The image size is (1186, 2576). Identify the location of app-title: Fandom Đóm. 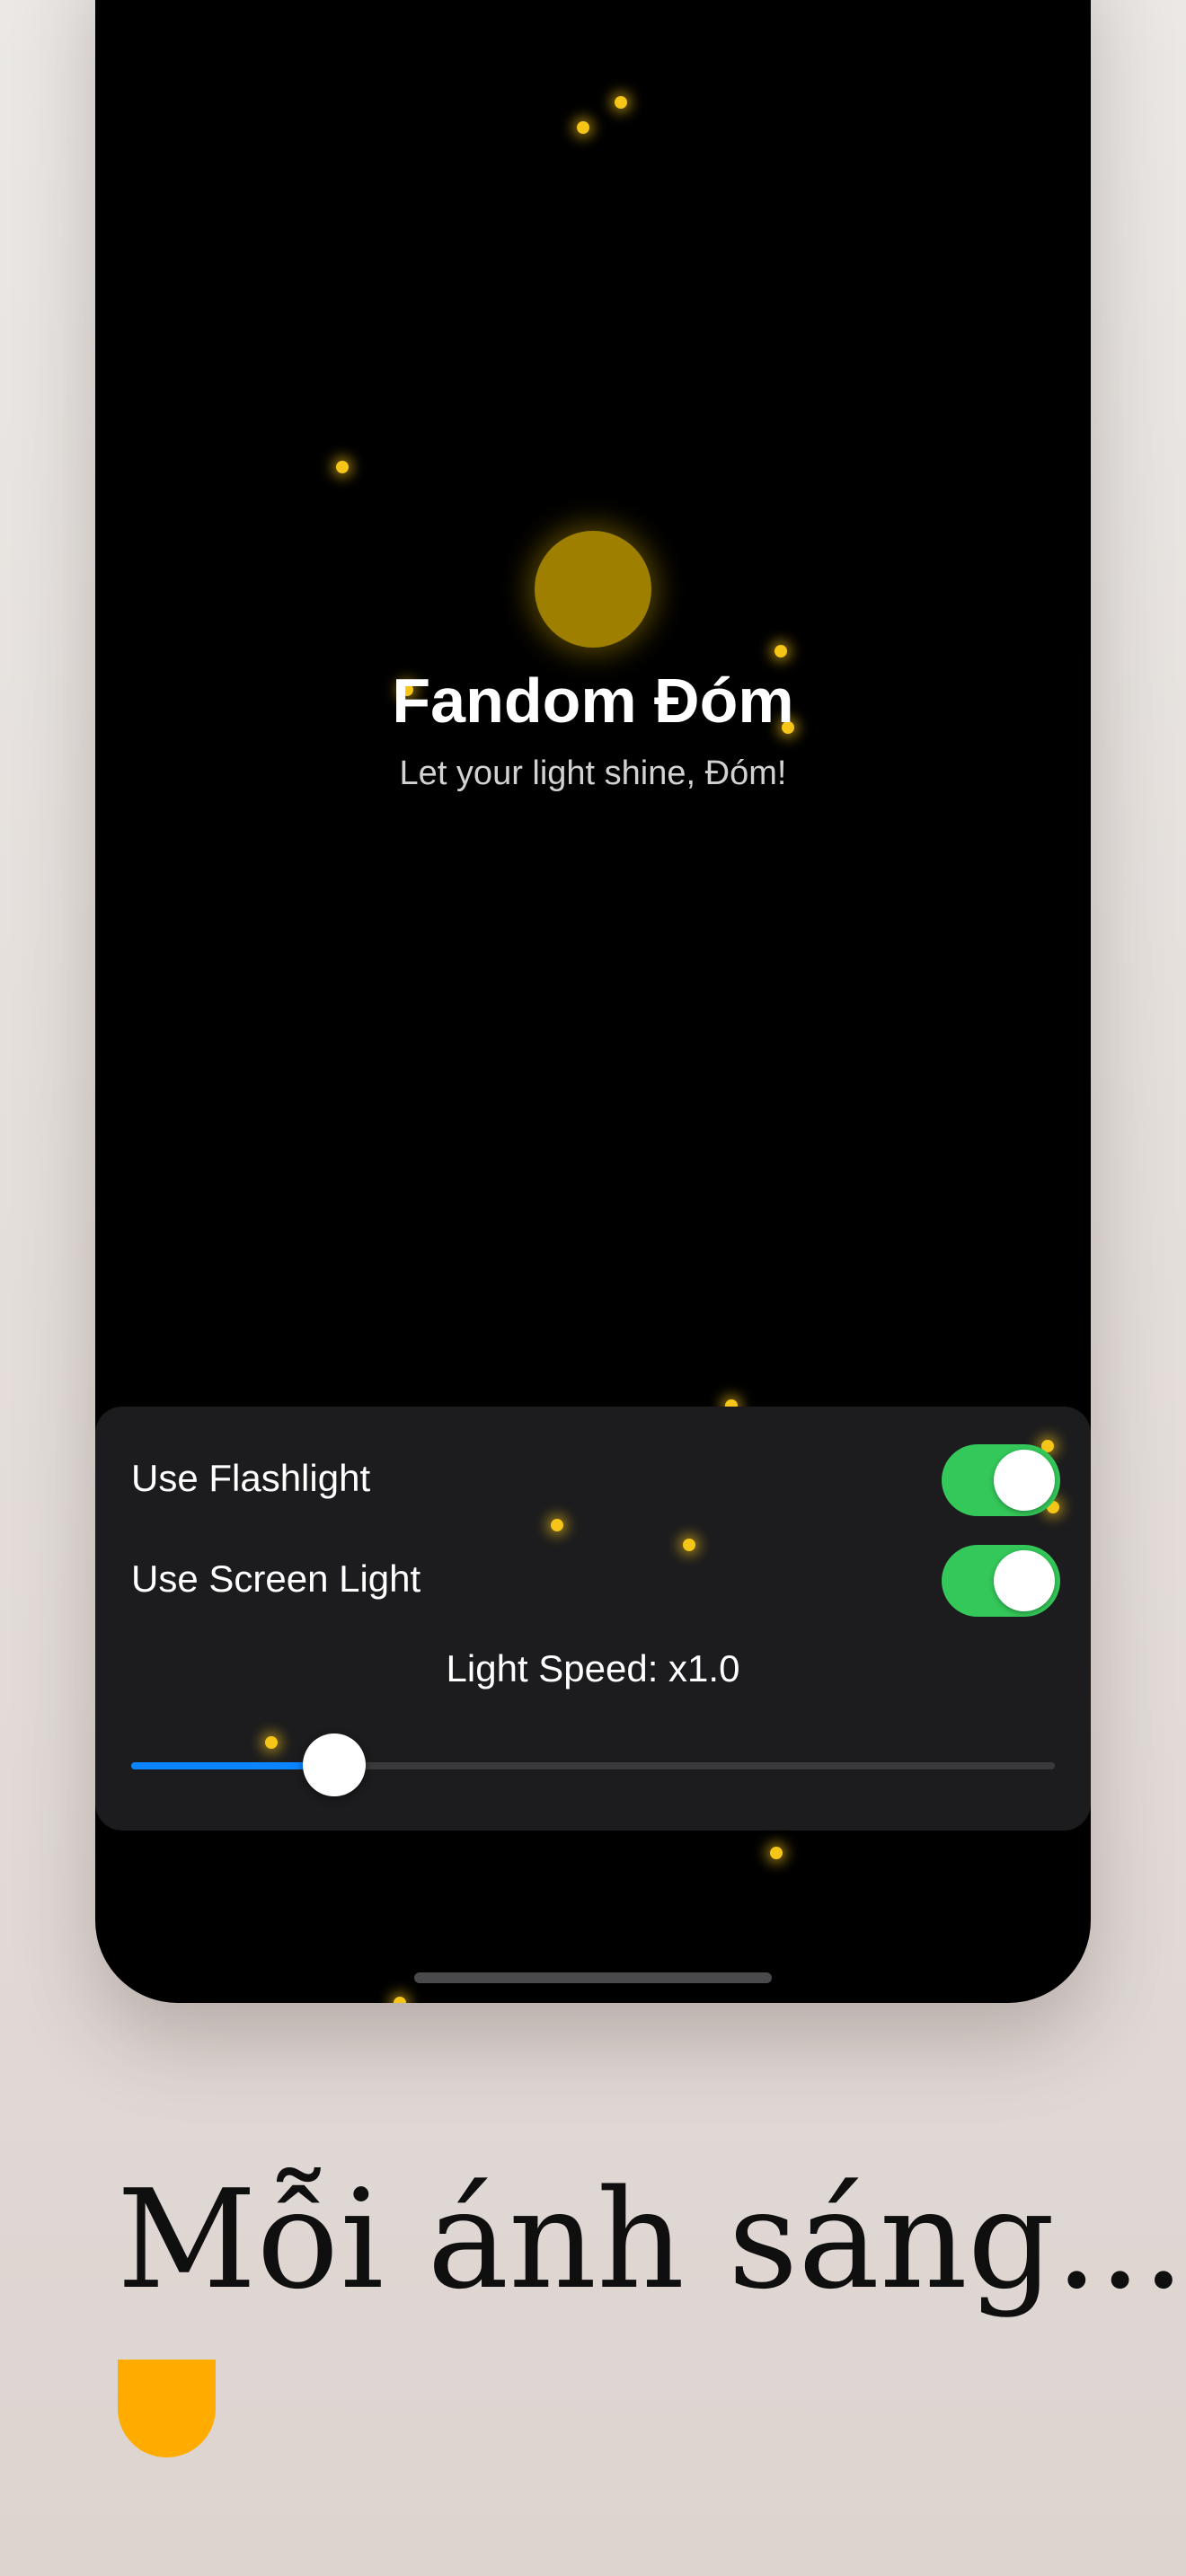
(593, 701).